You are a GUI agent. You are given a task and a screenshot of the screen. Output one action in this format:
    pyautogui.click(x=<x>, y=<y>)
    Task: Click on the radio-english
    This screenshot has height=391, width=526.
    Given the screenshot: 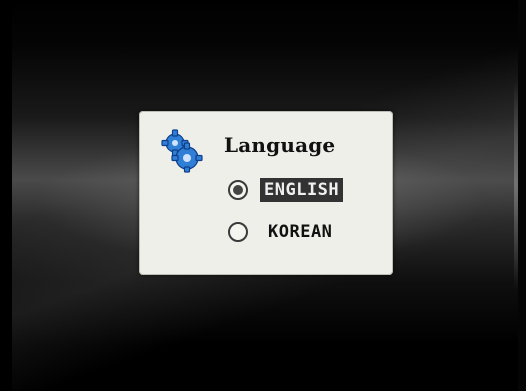 What is the action you would take?
    pyautogui.click(x=238, y=190)
    